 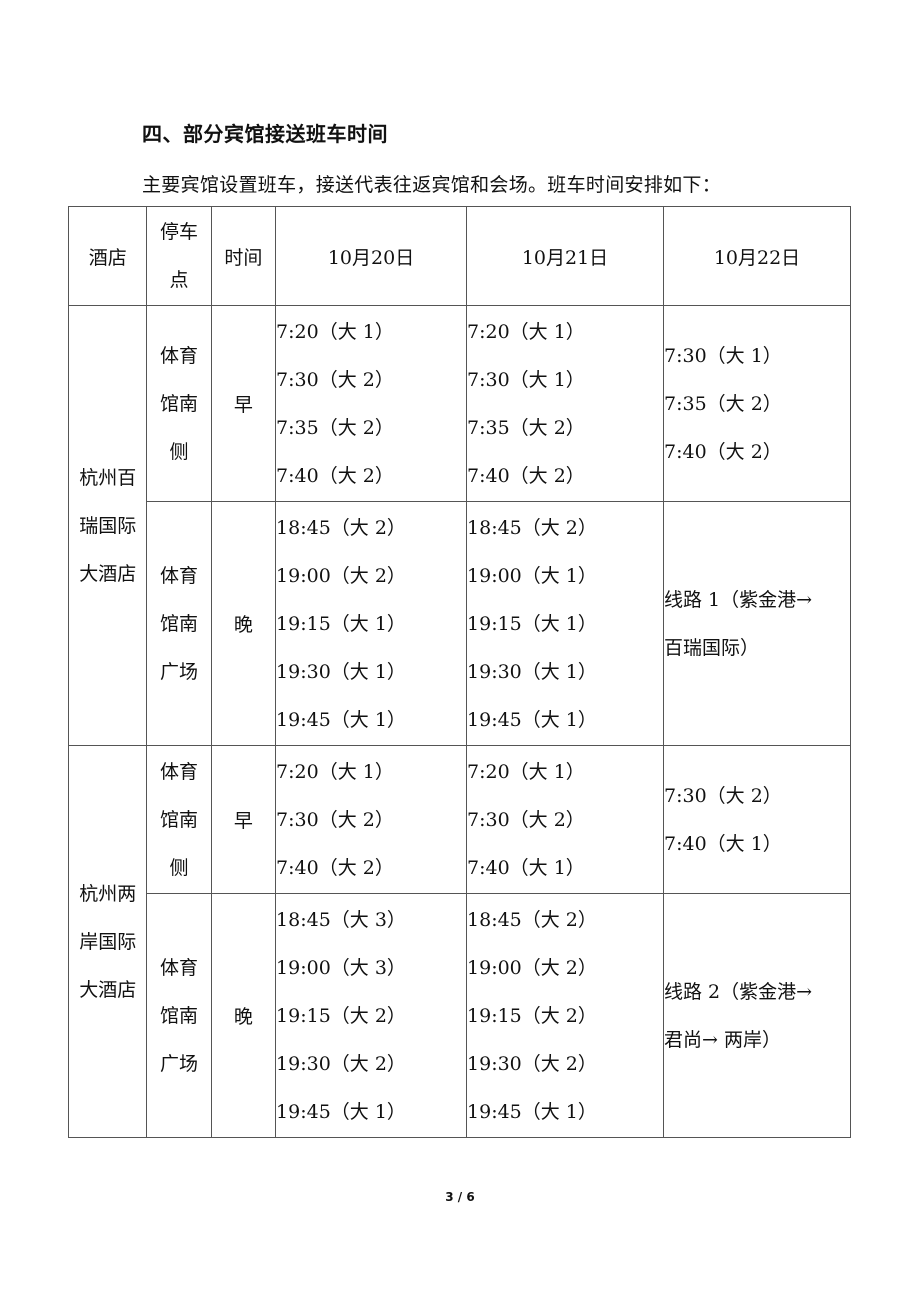 I want to click on hotel-name-line: 岸国际, so click(x=108, y=941).